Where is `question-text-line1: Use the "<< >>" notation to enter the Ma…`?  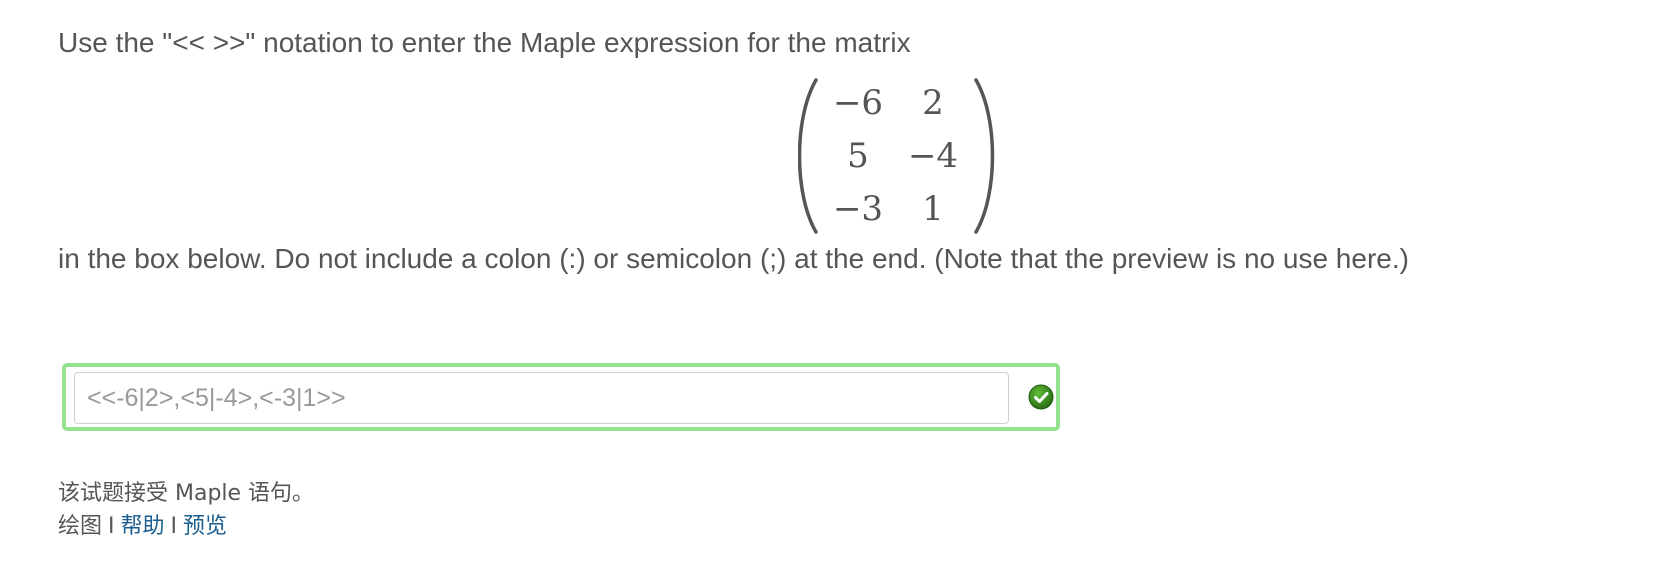
question-text-line1: Use the "<< >>" notation to enter the Ma… is located at coordinates (484, 42).